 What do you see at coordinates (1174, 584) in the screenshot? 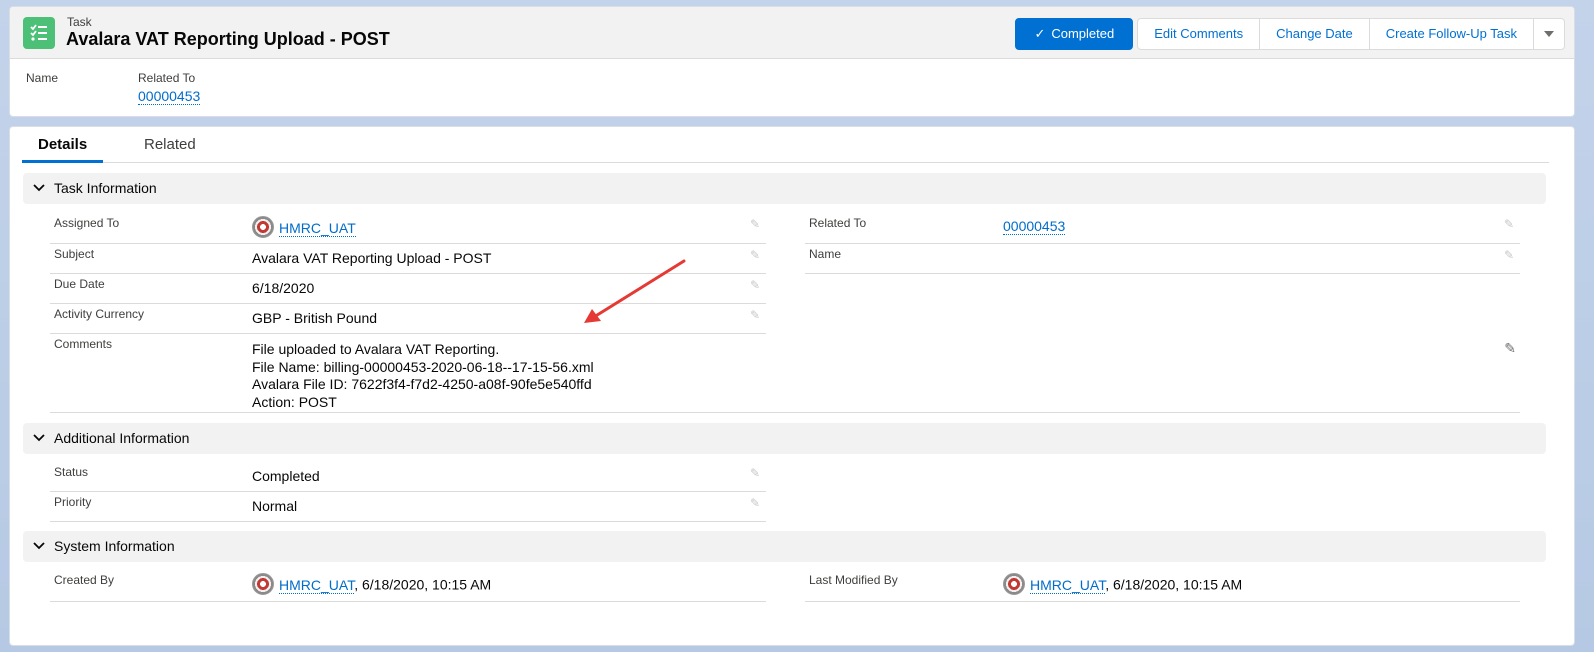
I see `last-modified-date: , 6/18/2020, 10:15 AM` at bounding box center [1174, 584].